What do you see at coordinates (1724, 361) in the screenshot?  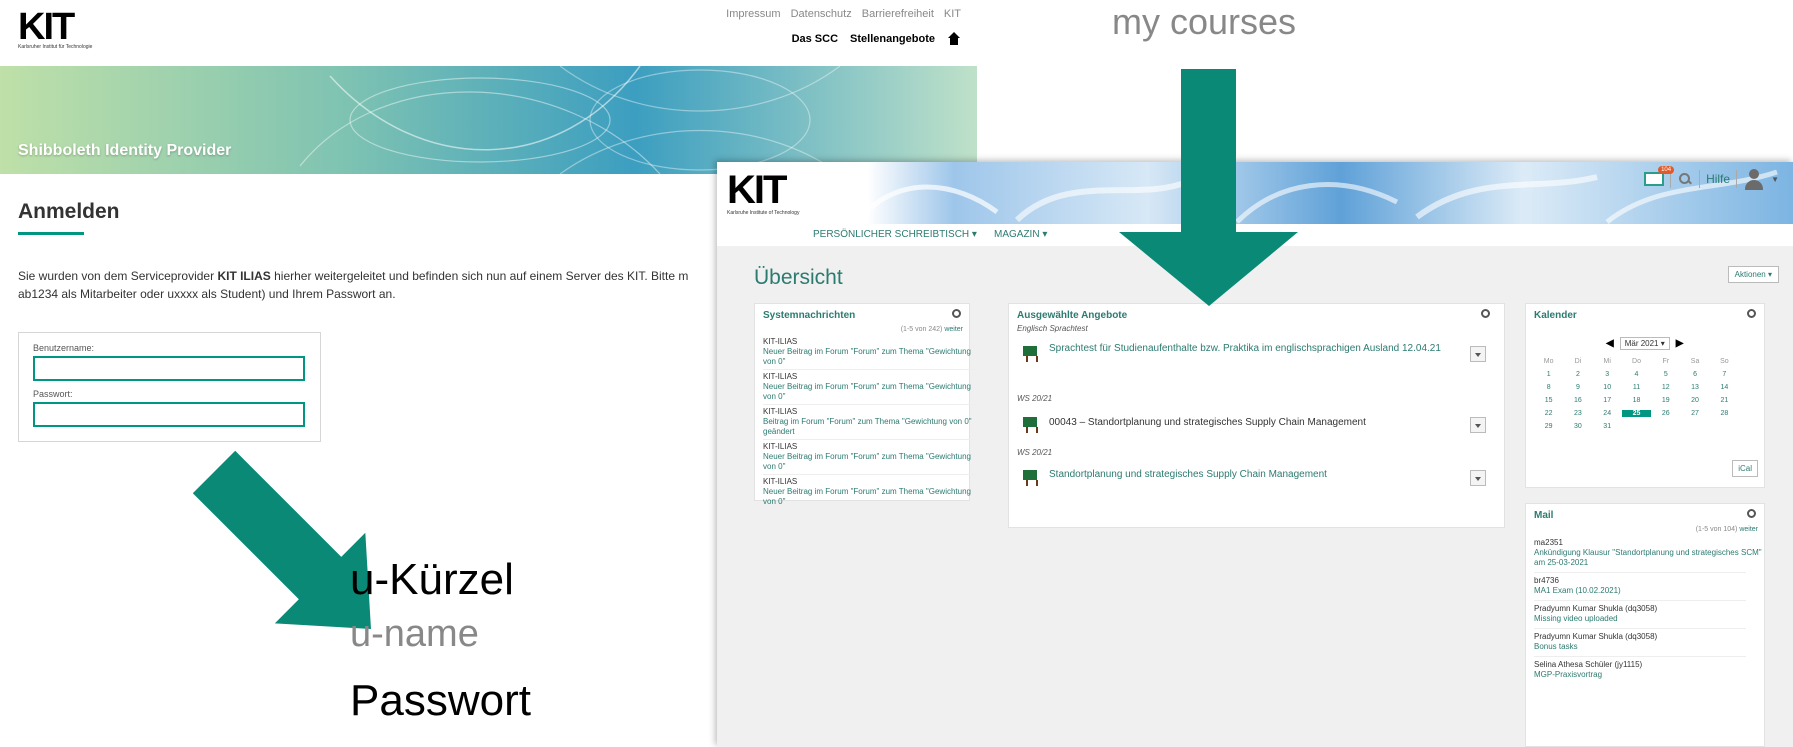 I see `weekday-label: So` at bounding box center [1724, 361].